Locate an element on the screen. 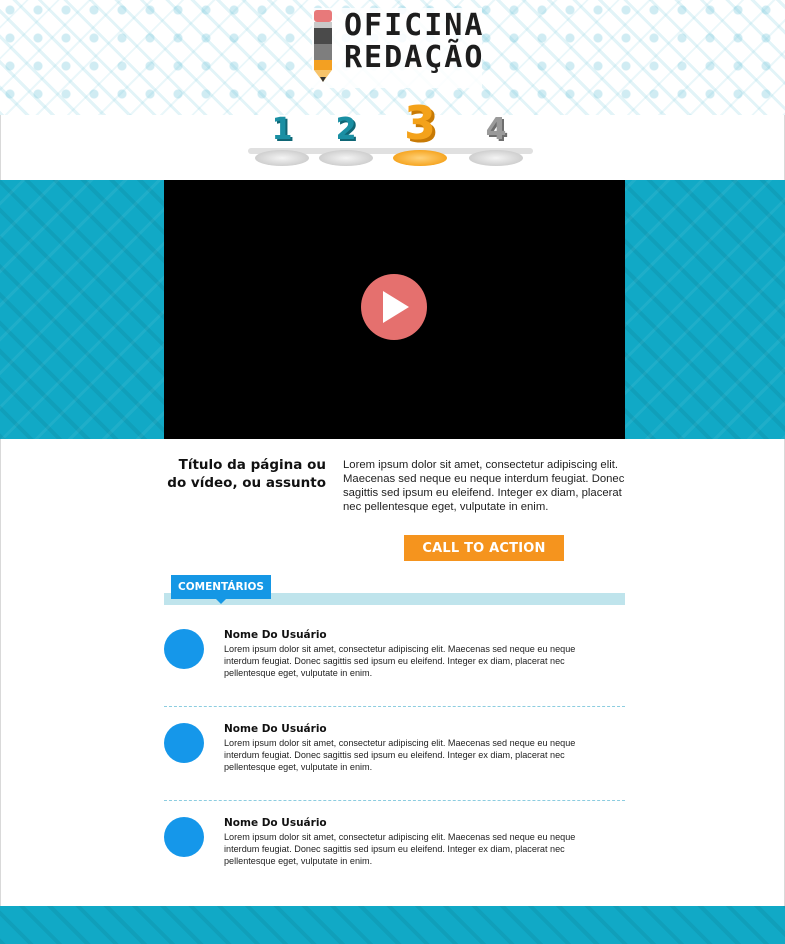 The width and height of the screenshot is (785, 944). step-number: 4 is located at coordinates (496, 129).